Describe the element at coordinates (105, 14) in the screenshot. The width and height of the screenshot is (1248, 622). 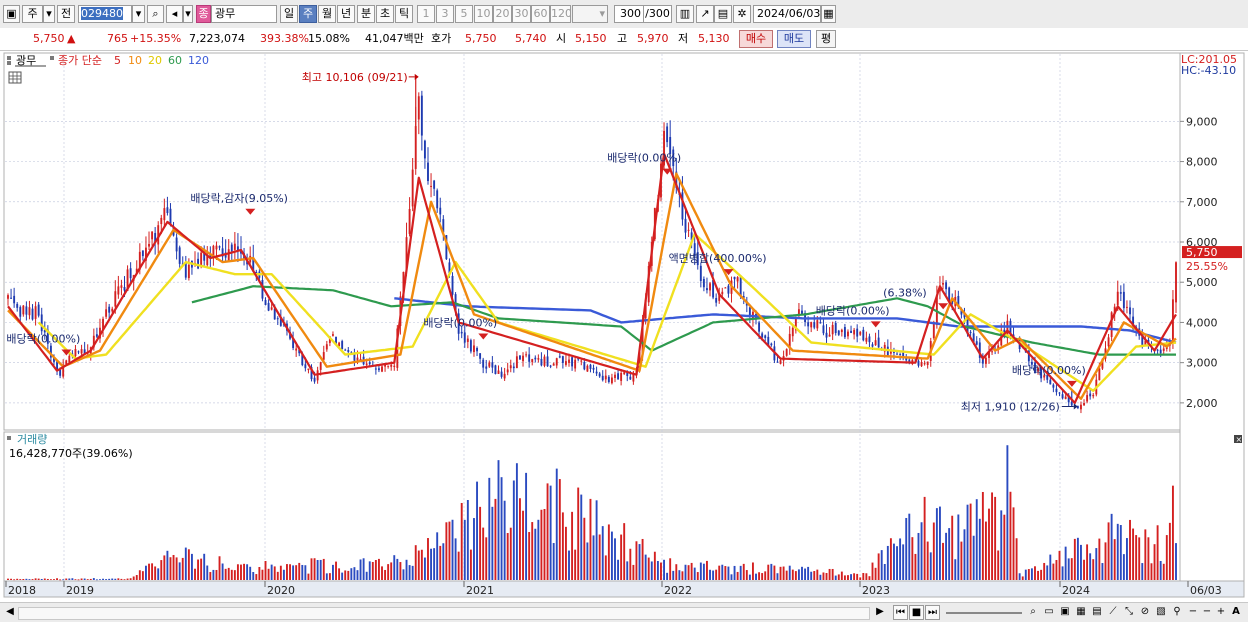
I see `code-input: 029480` at that location.